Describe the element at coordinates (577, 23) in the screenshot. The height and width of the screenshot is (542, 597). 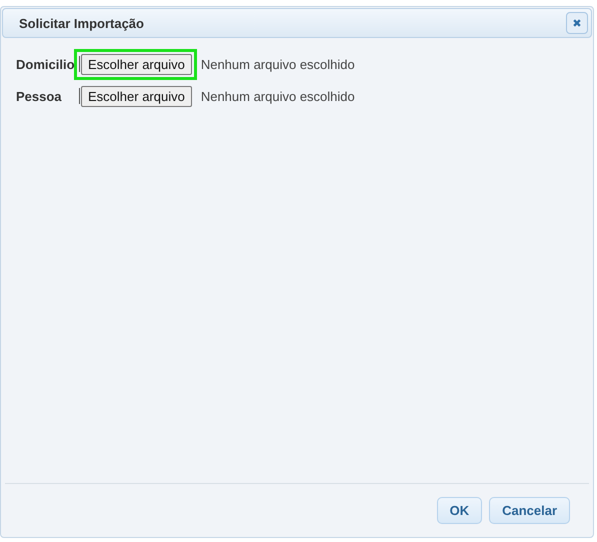
I see `close-button: ✖` at that location.